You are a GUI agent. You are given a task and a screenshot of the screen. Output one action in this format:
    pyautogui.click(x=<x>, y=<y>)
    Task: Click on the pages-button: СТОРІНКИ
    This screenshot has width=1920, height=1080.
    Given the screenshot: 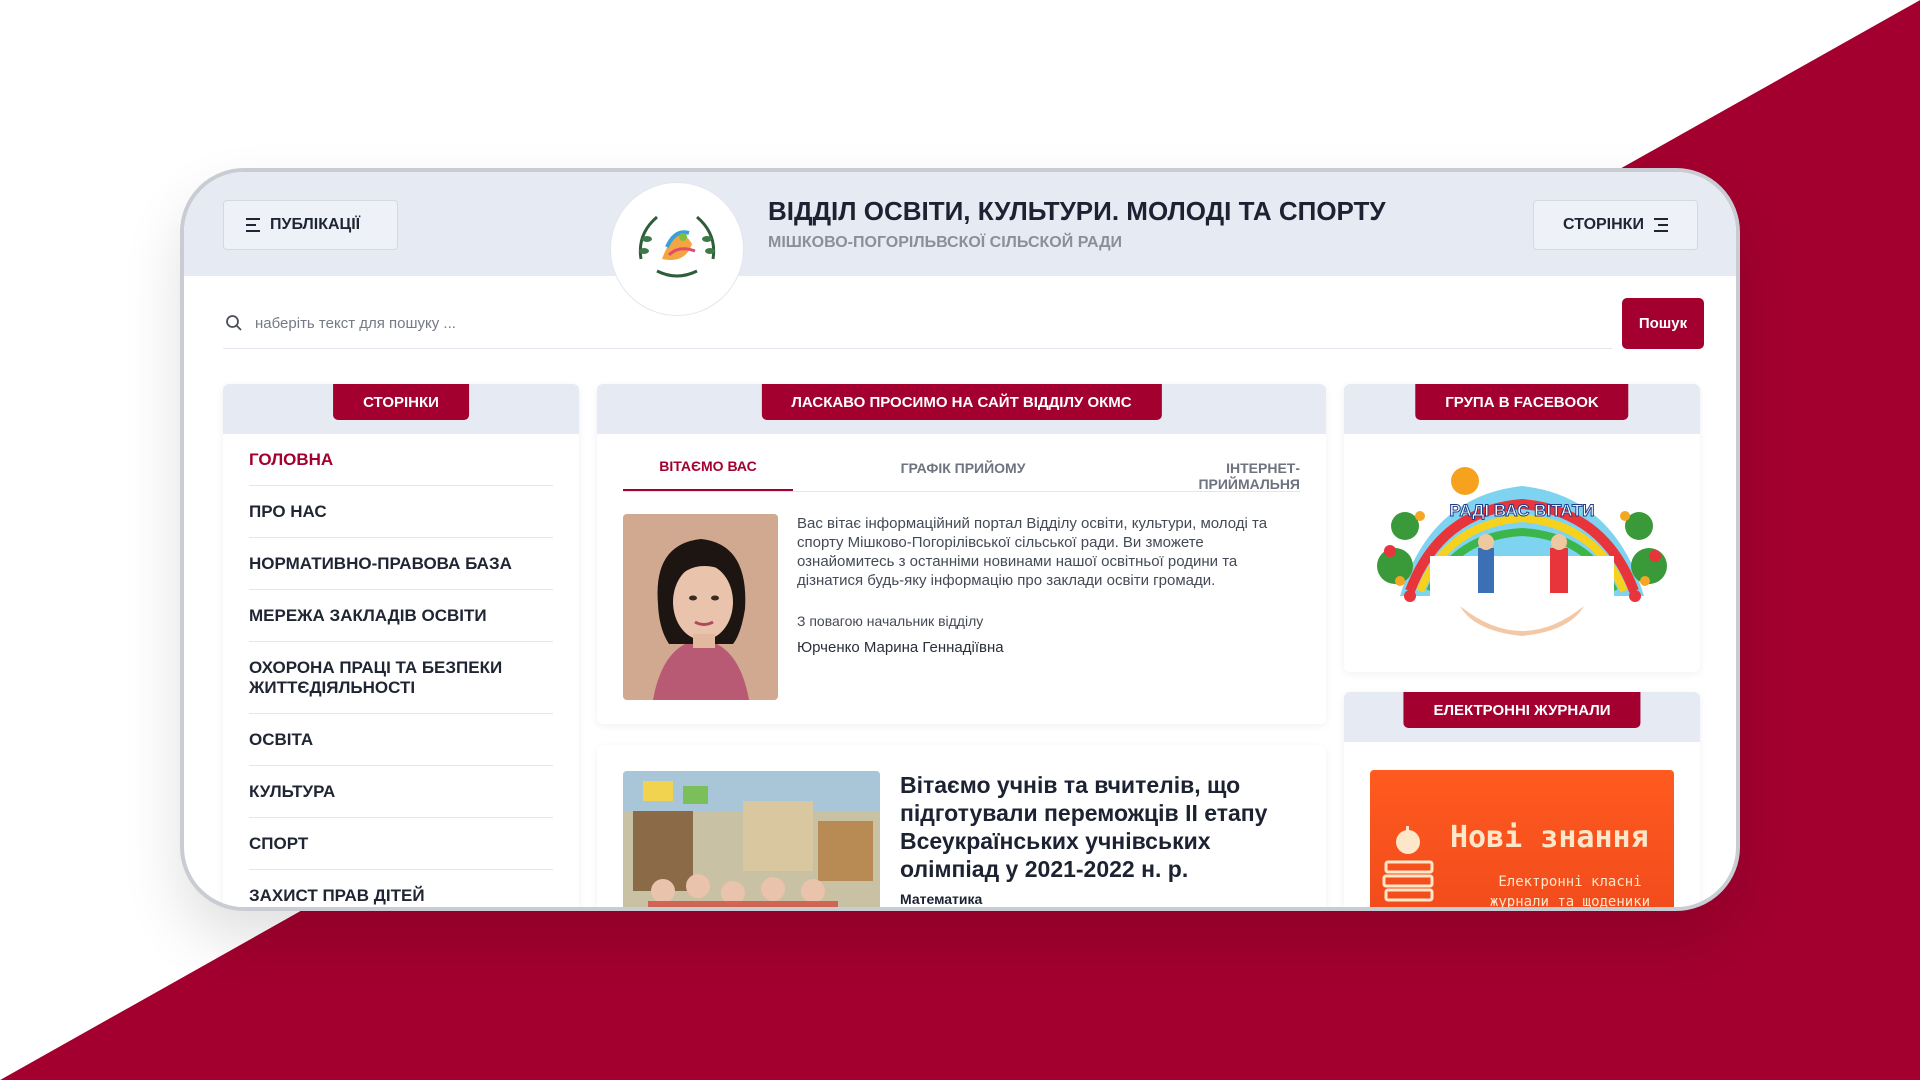 What is the action you would take?
    pyautogui.click(x=1615, y=225)
    